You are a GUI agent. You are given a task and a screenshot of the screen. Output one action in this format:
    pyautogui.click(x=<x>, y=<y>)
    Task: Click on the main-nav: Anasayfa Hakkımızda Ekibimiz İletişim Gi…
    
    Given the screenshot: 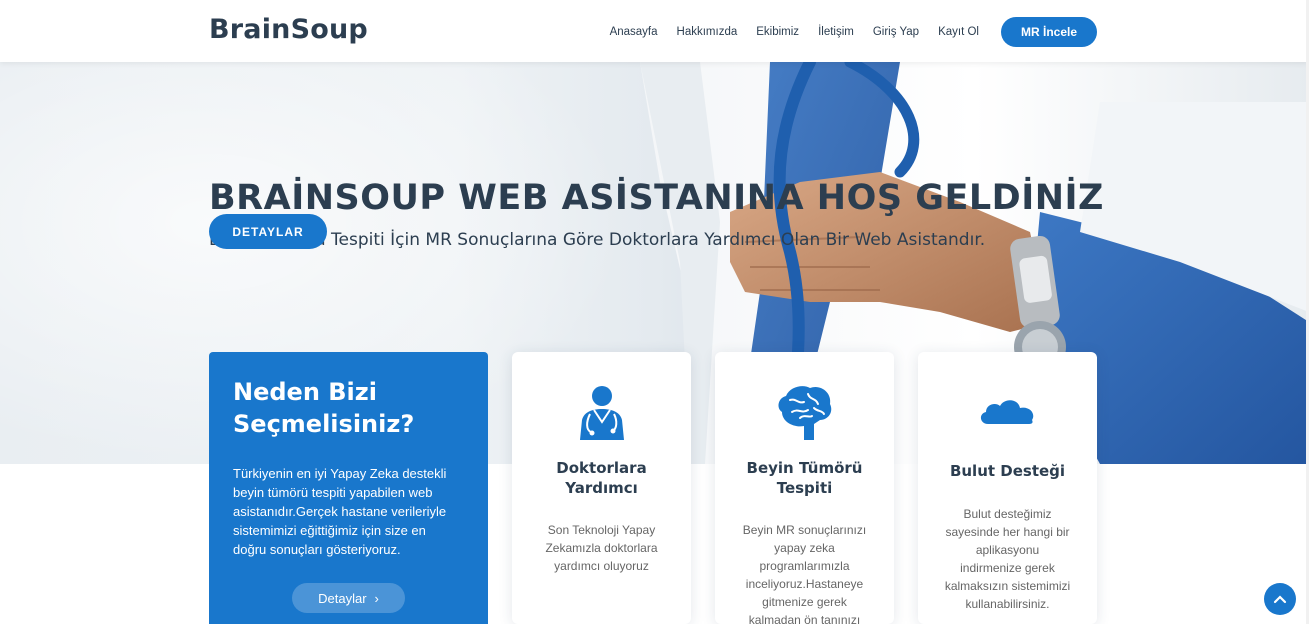 What is the action you would take?
    pyautogui.click(x=844, y=32)
    